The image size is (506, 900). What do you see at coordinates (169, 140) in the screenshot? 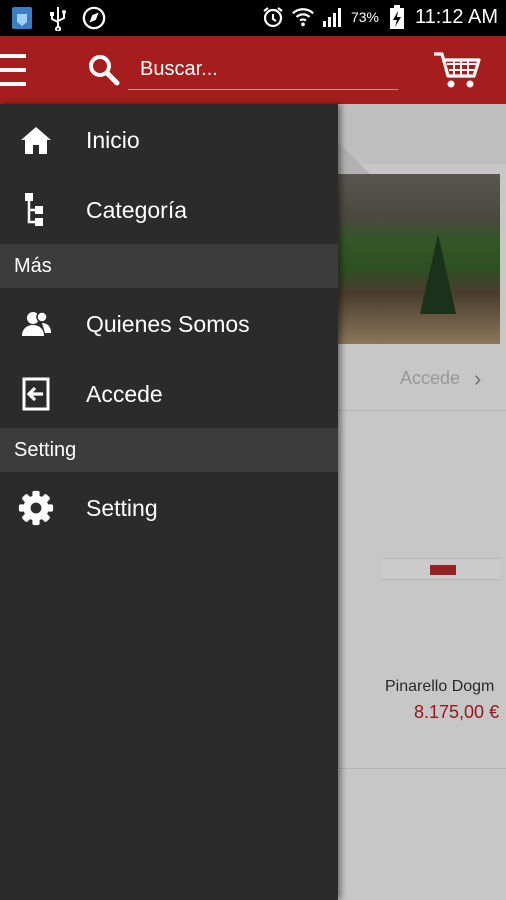
I see `drawer-item-inicio: Inicio` at bounding box center [169, 140].